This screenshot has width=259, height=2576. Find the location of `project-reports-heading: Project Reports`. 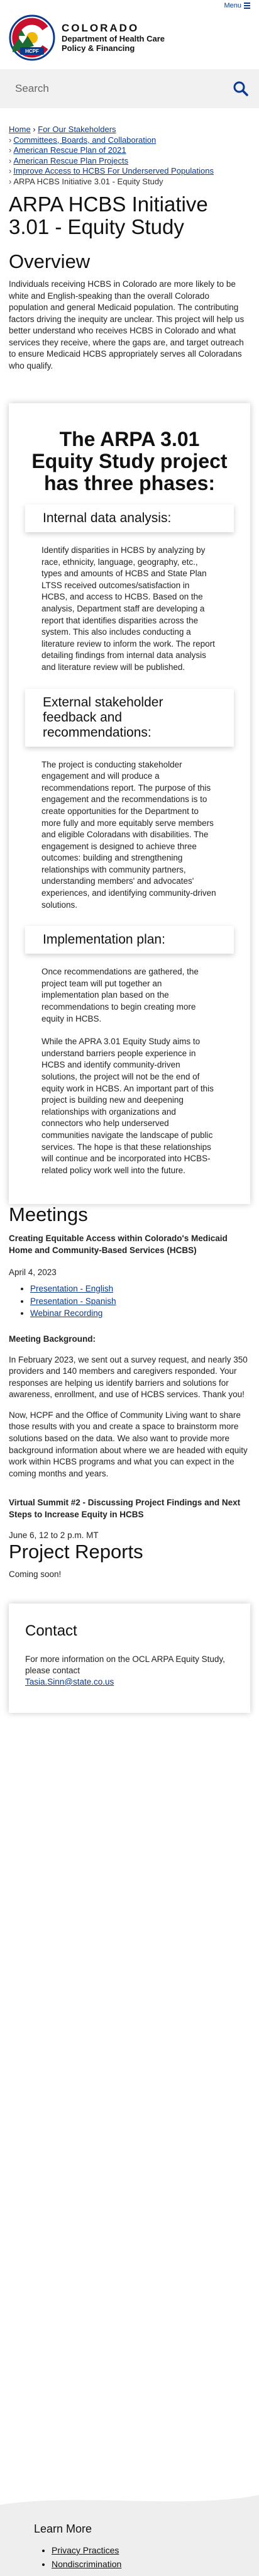

project-reports-heading: Project Reports is located at coordinates (76, 1552).